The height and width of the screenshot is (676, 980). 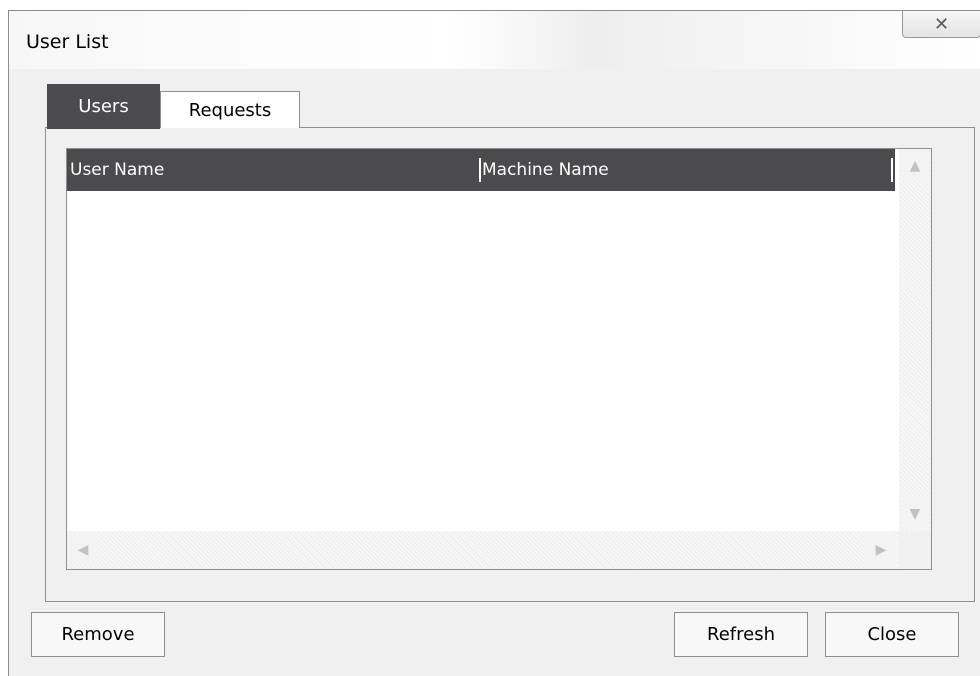 I want to click on scroll-left-button: ◀, so click(x=83, y=550).